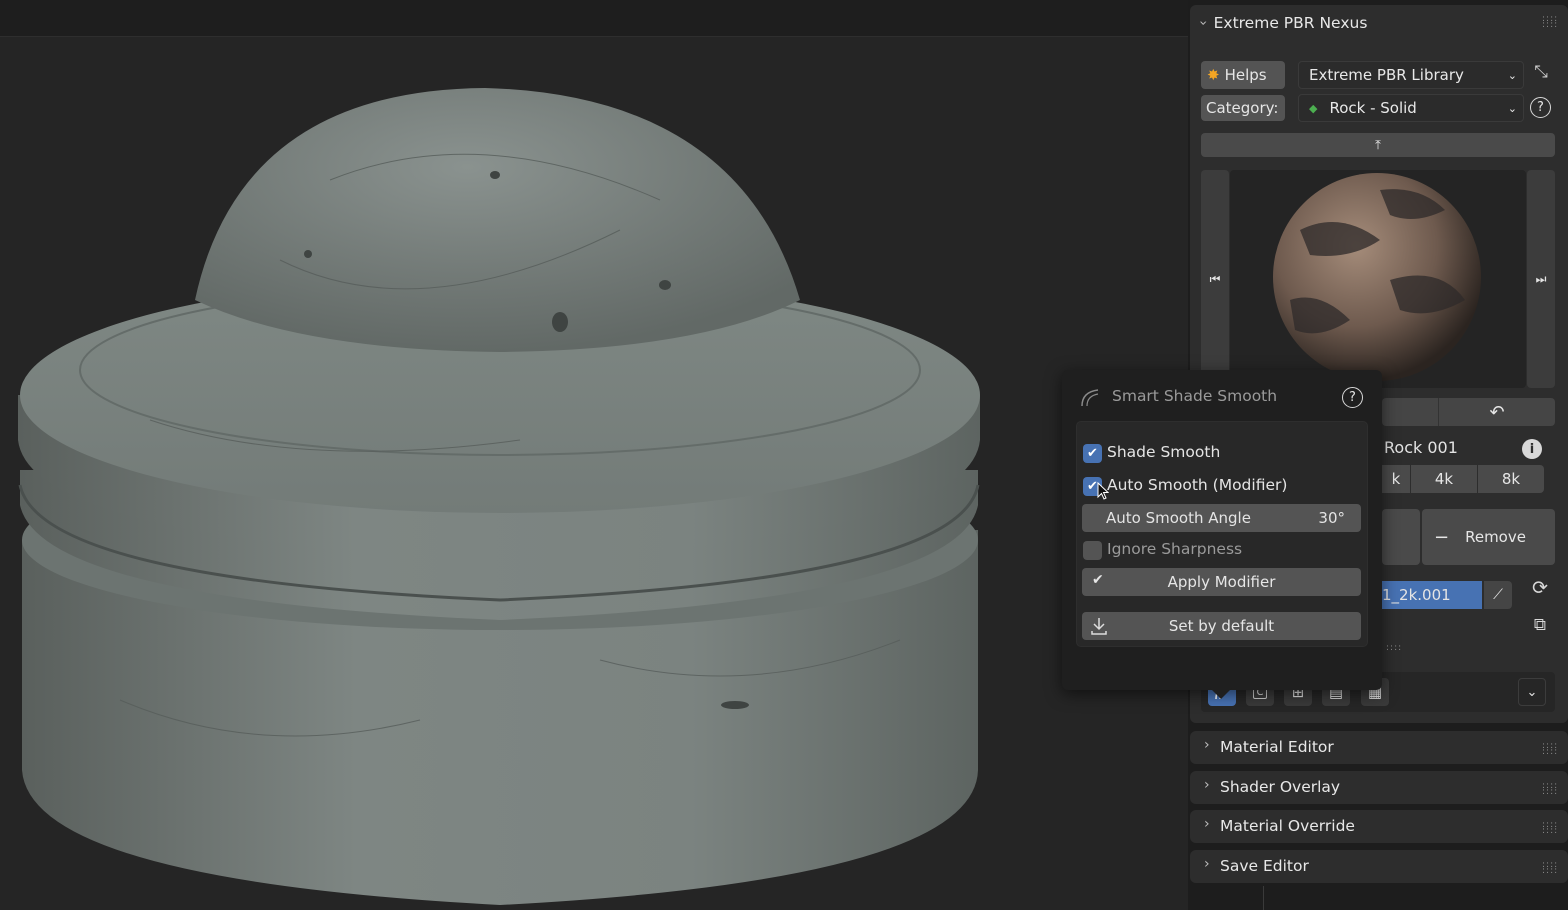 This screenshot has height=910, width=1568. I want to click on drag-grip-icon: ::::, so click(1394, 648).